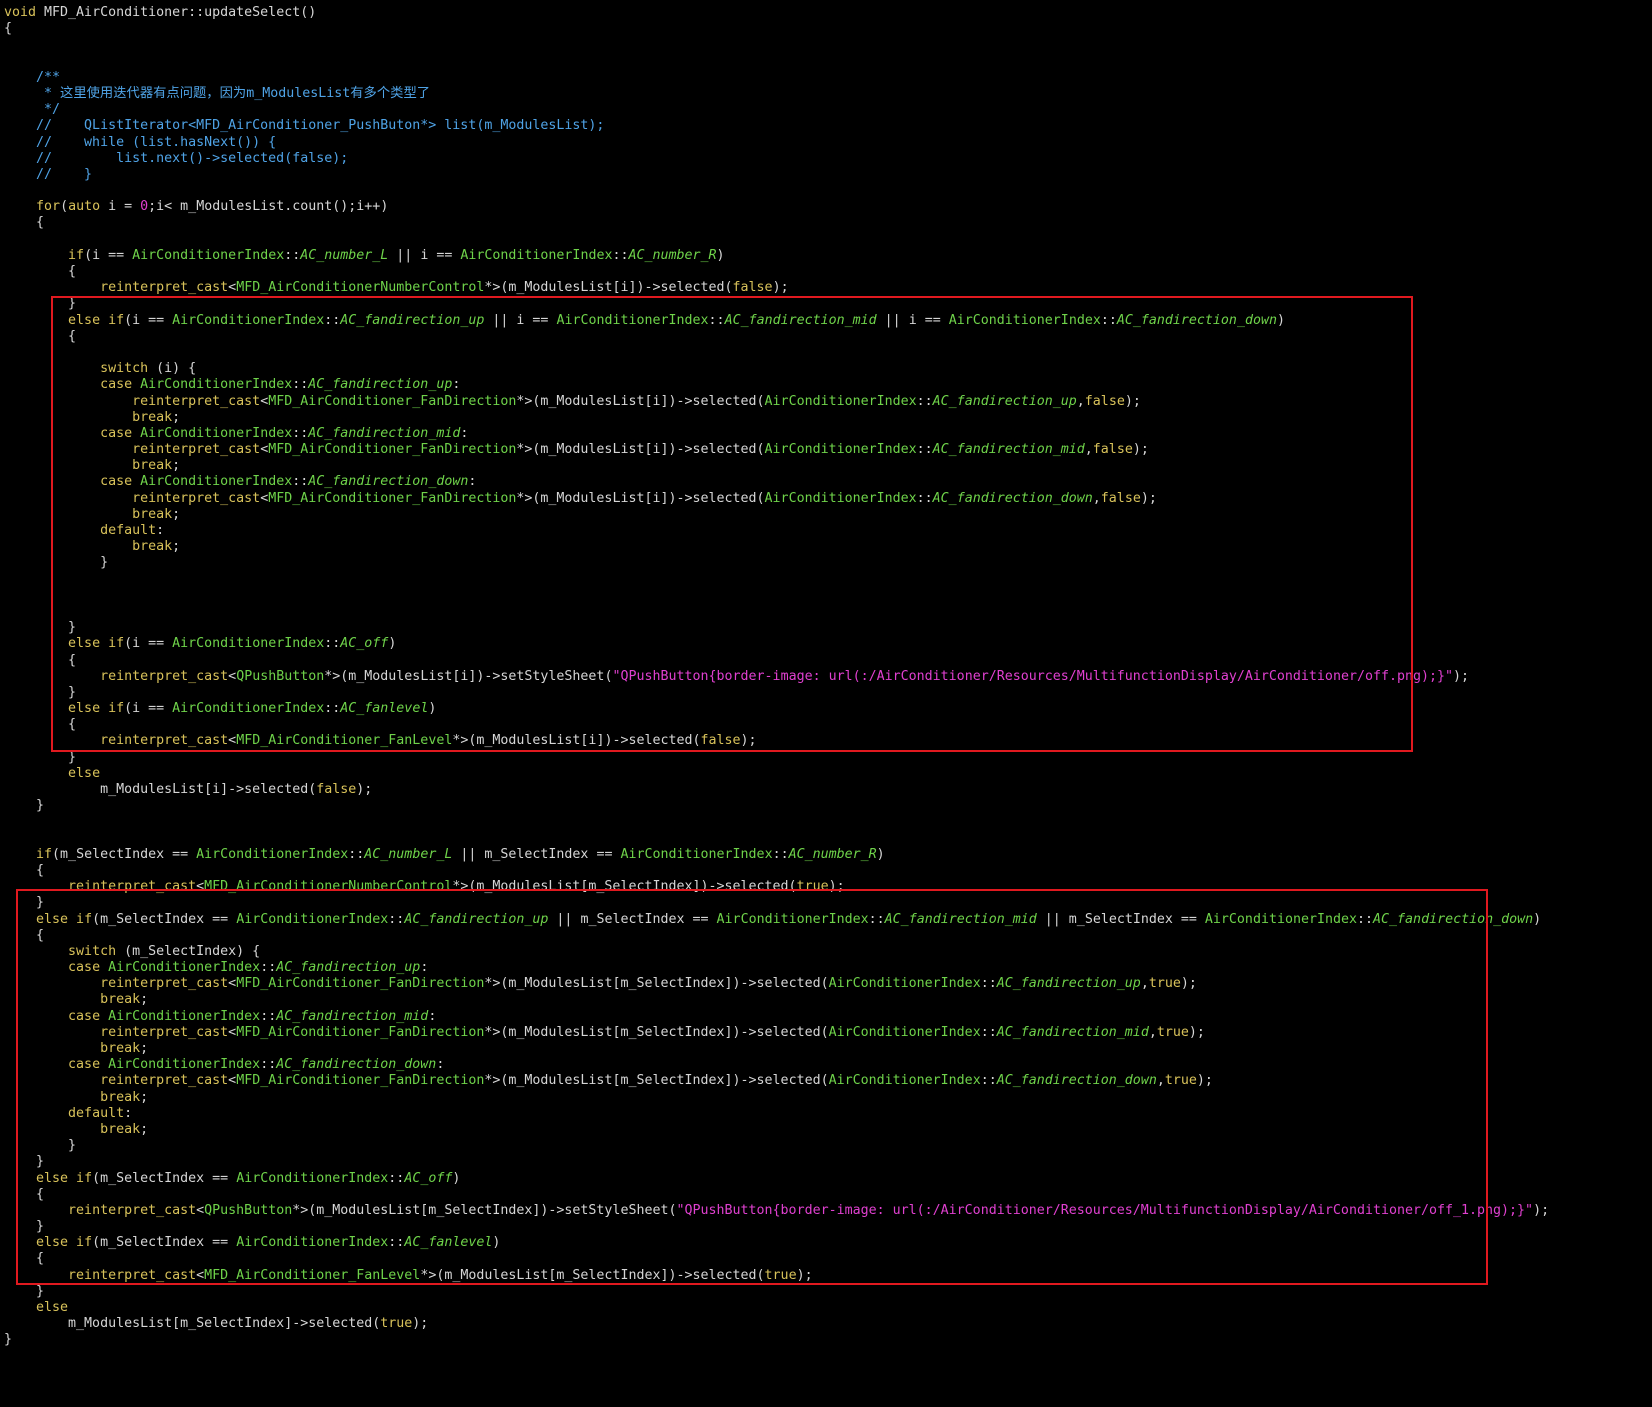 The height and width of the screenshot is (1407, 1652). Describe the element at coordinates (408, 854) in the screenshot. I see `code-token: AC_number_L` at that location.